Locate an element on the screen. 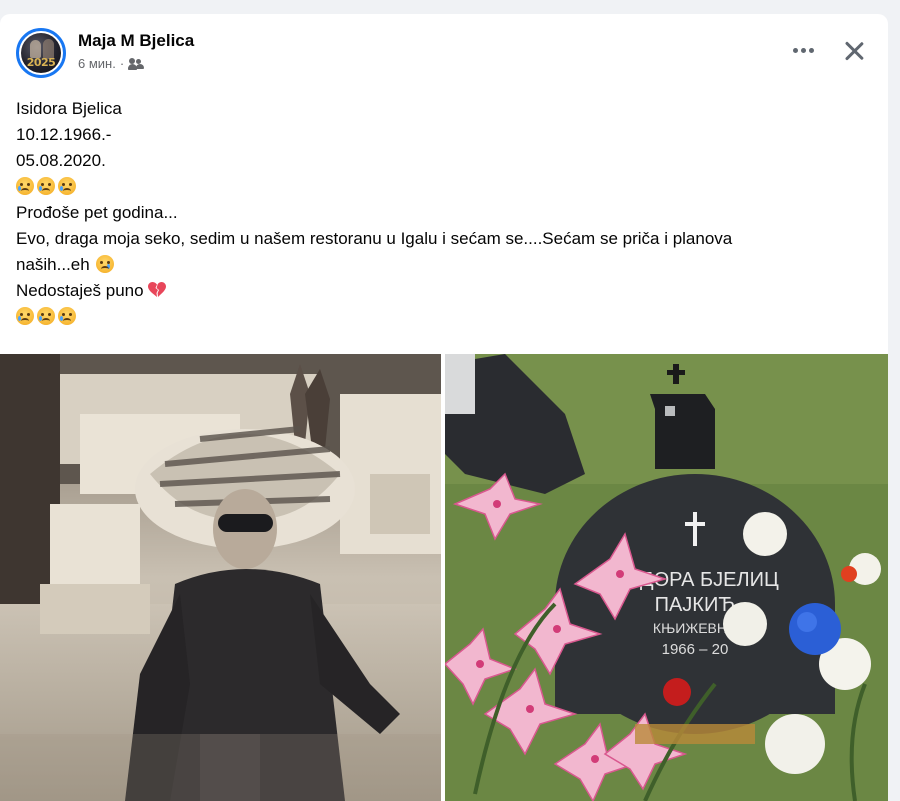 The width and height of the screenshot is (900, 801). post-line-name: Isidora Bjelica is located at coordinates (69, 108).